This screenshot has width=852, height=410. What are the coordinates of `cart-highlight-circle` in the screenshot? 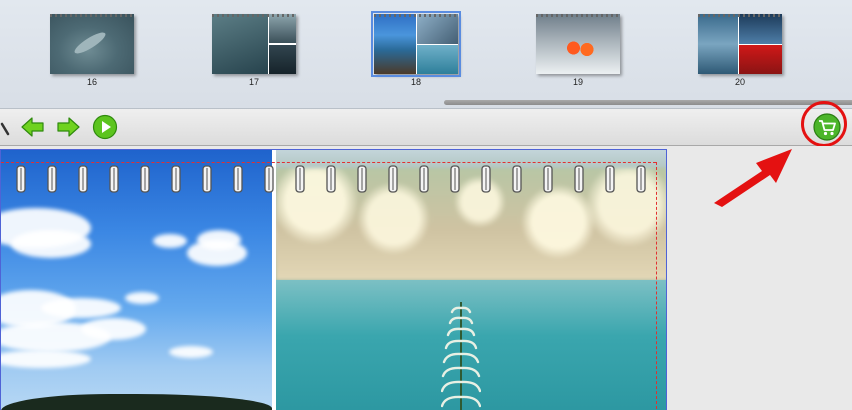 It's located at (824, 124).